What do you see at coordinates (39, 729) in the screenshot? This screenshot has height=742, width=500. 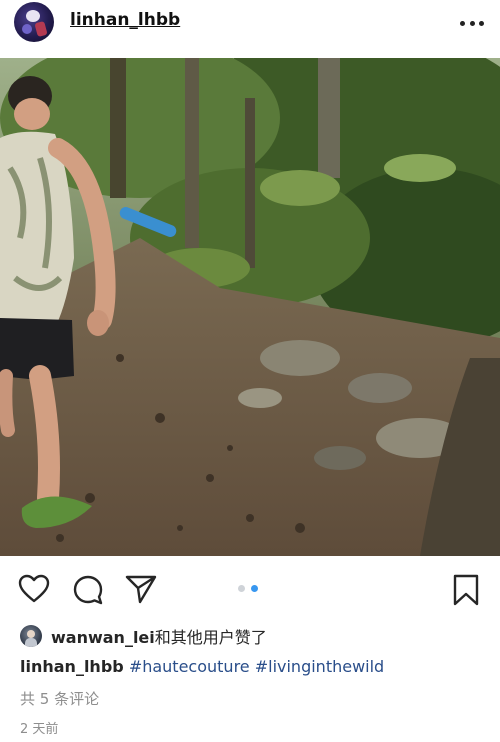 I see `post-timestamp: 2 天前` at bounding box center [39, 729].